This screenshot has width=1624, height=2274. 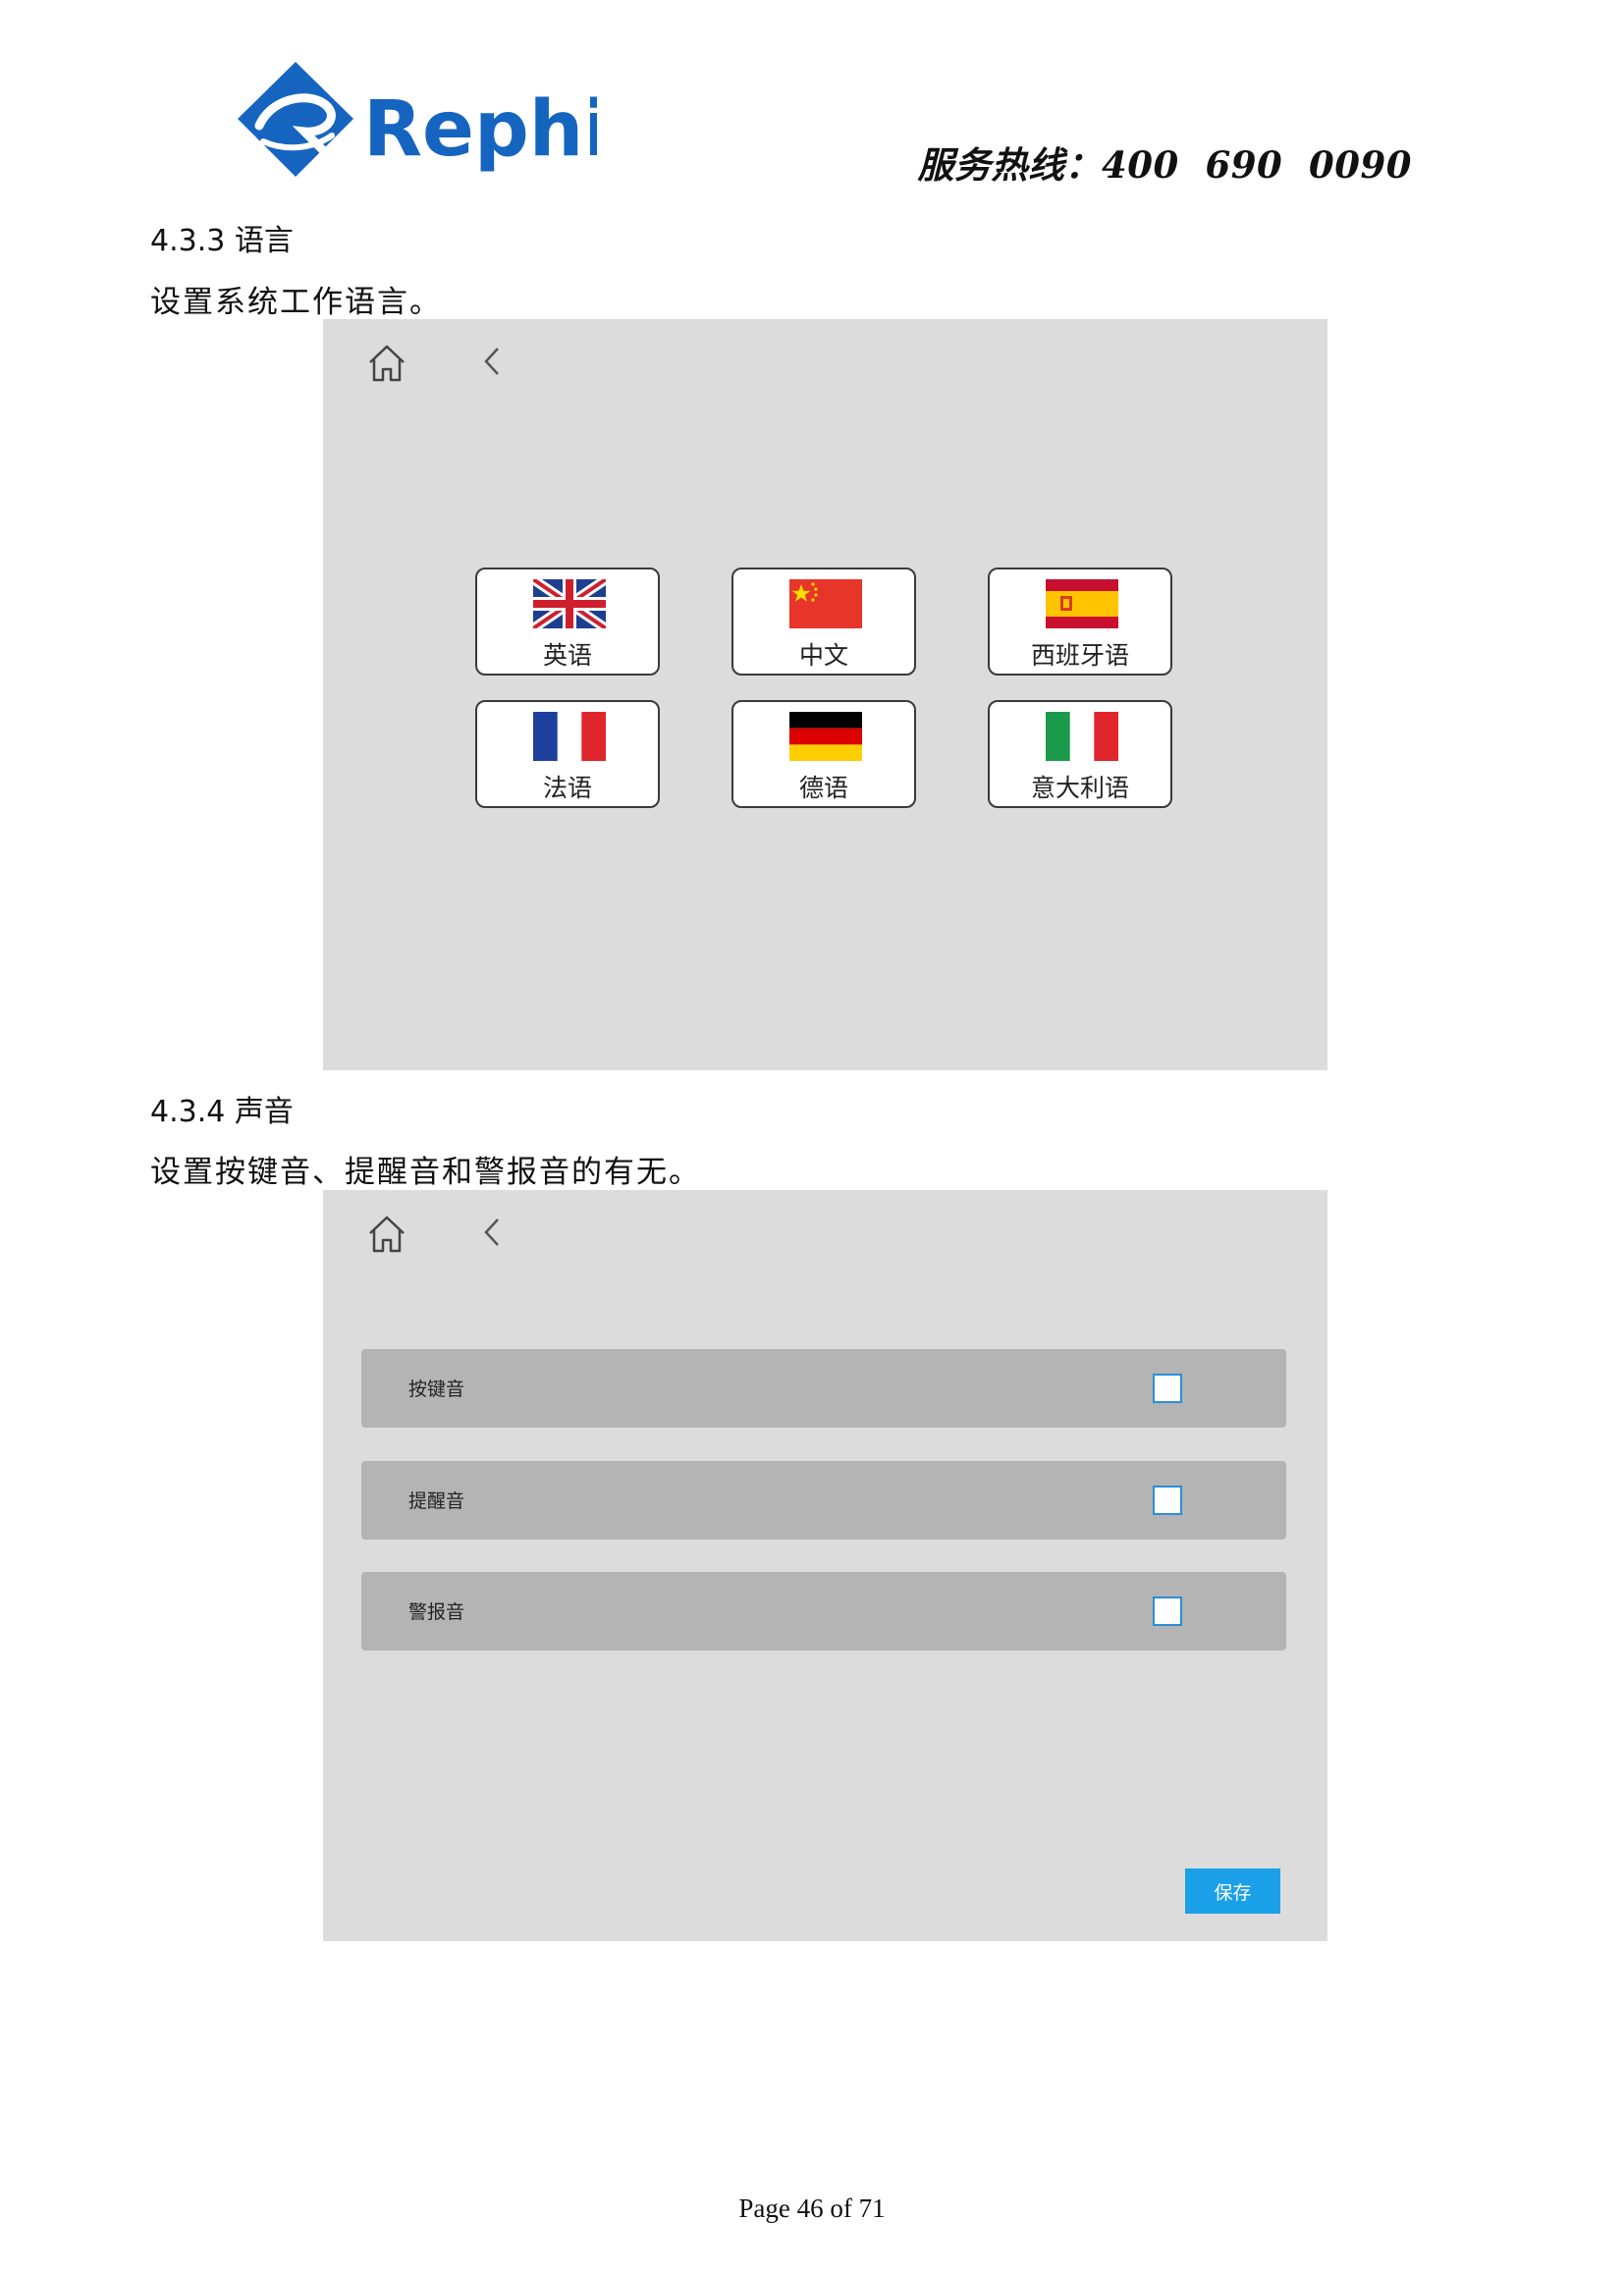 I want to click on sound-row-reminder-tone: 提醒音, so click(x=823, y=1500).